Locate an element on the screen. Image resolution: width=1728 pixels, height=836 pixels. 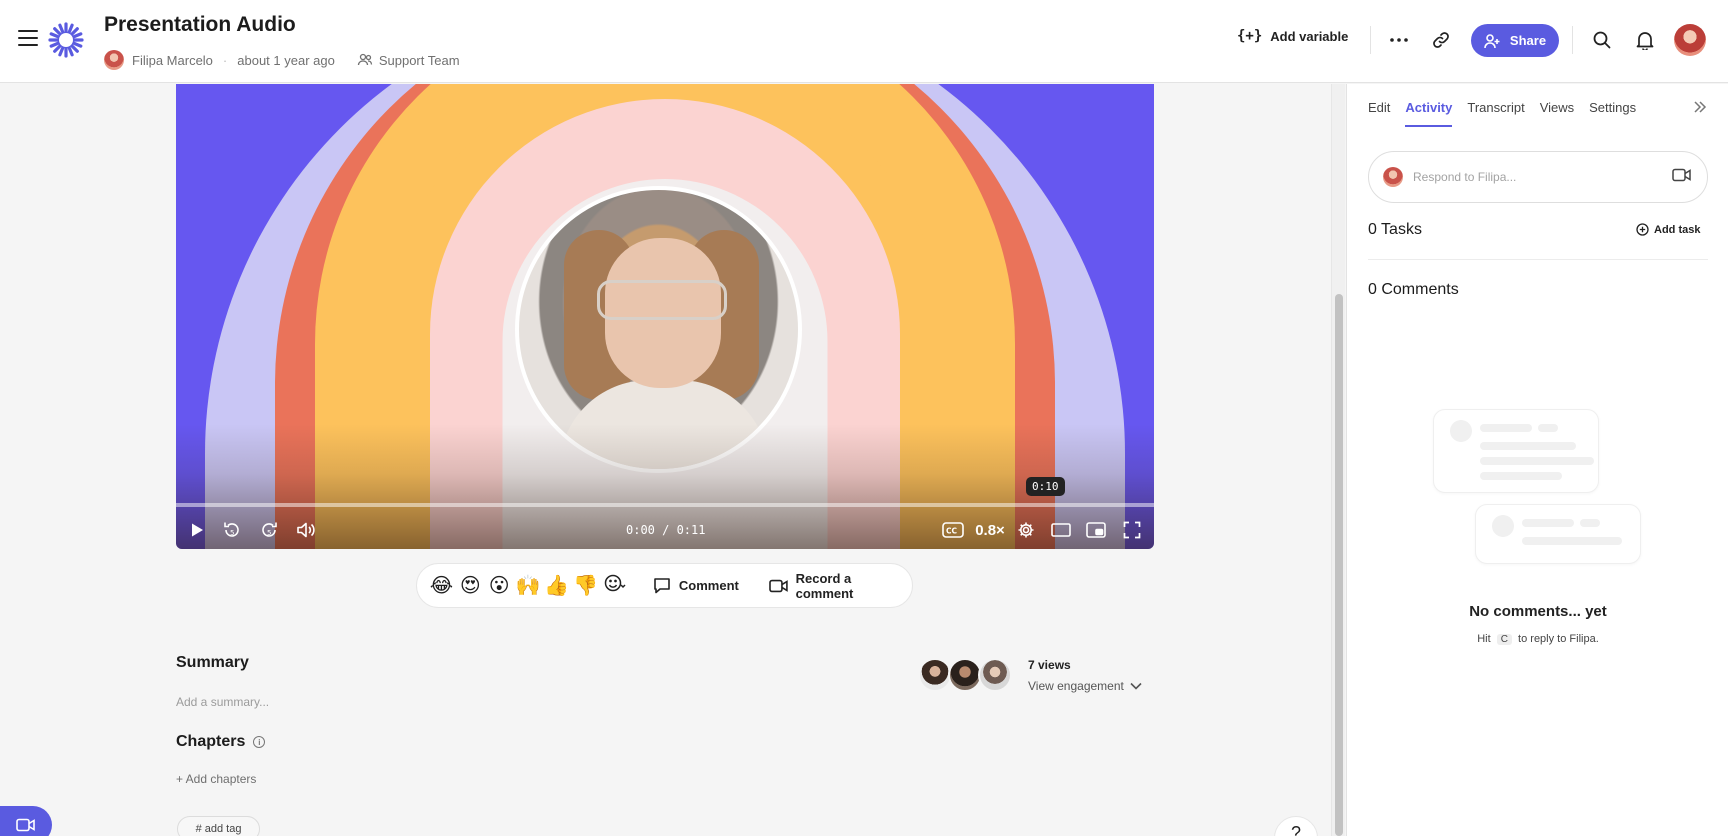
comments-heading: 0 Comments is located at coordinates (1413, 289).